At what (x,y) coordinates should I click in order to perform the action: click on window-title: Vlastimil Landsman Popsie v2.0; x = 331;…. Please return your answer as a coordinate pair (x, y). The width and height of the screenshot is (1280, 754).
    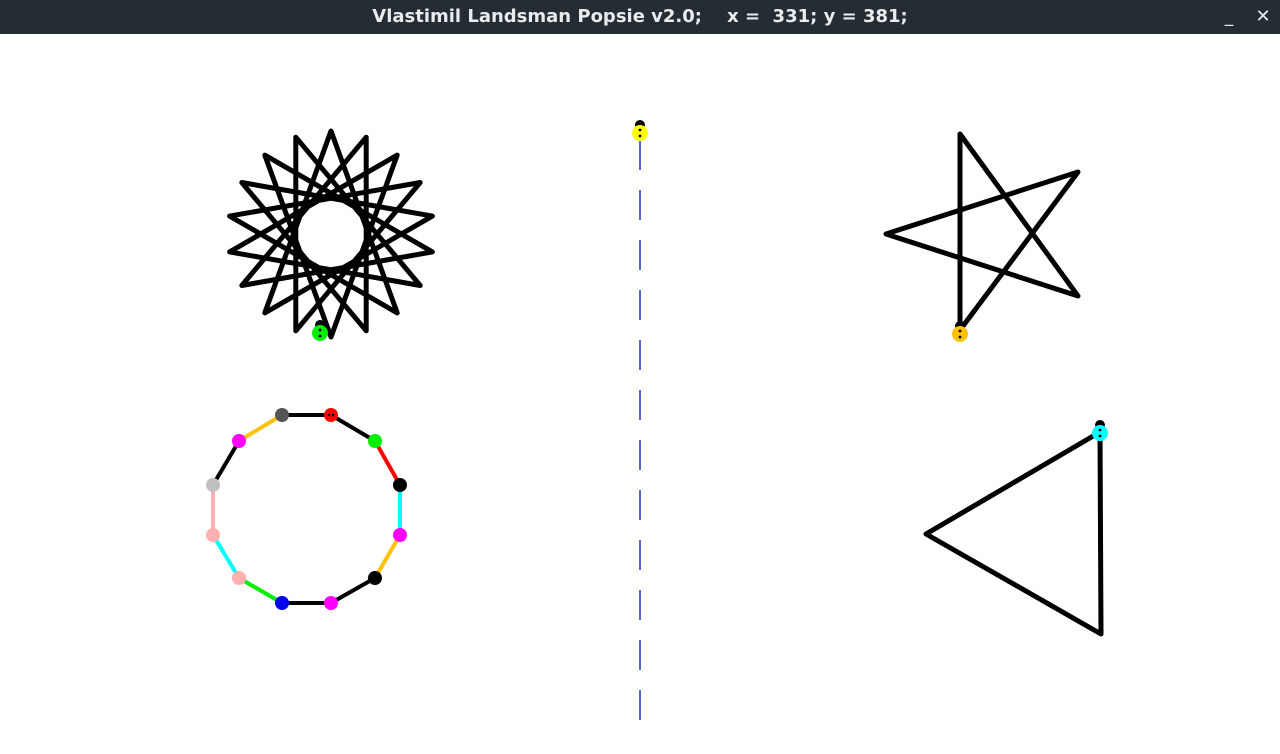
    Looking at the image, I should click on (640, 16).